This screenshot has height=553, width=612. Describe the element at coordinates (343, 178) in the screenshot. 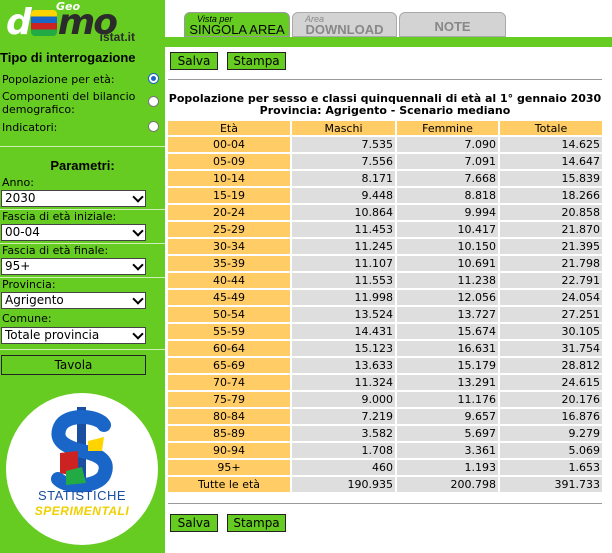

I see `maschi-cell: 8.171` at that location.